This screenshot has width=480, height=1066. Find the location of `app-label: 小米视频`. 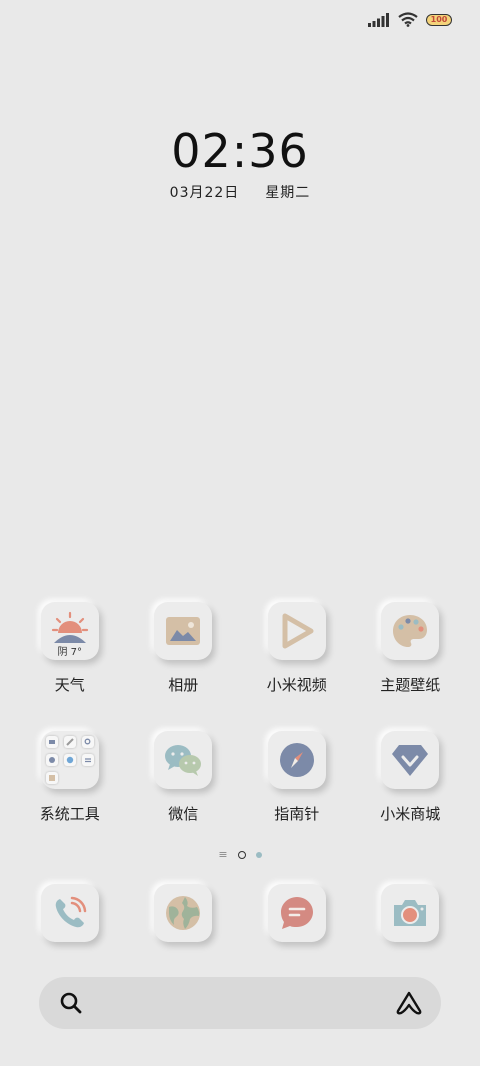

app-label: 小米视频 is located at coordinates (296, 685).